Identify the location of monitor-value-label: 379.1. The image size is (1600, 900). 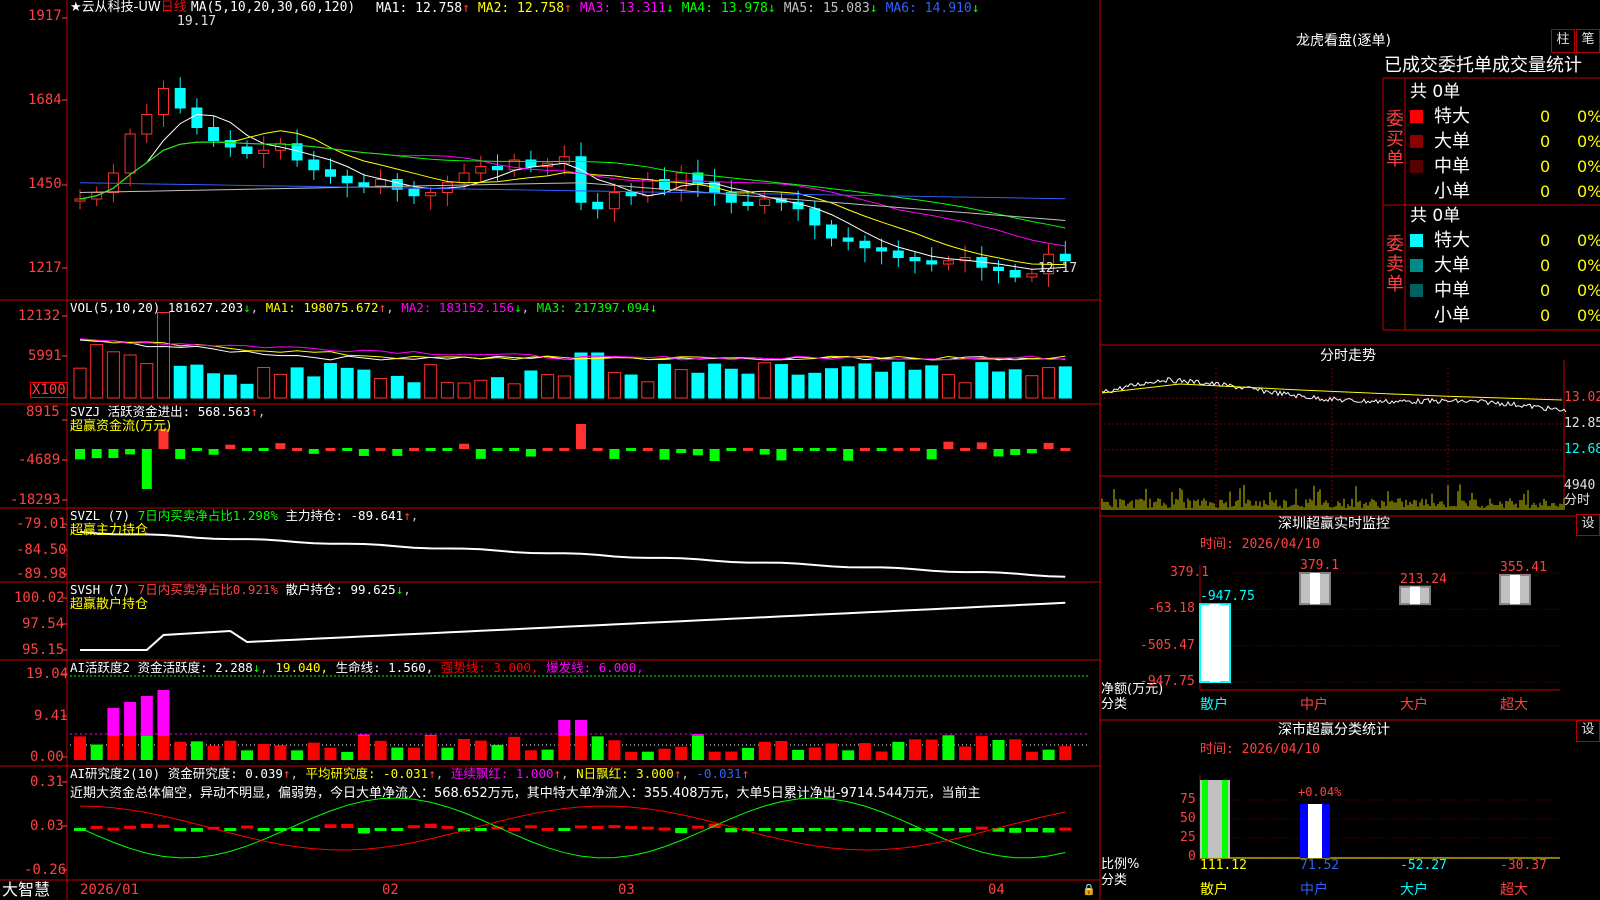
(1320, 565).